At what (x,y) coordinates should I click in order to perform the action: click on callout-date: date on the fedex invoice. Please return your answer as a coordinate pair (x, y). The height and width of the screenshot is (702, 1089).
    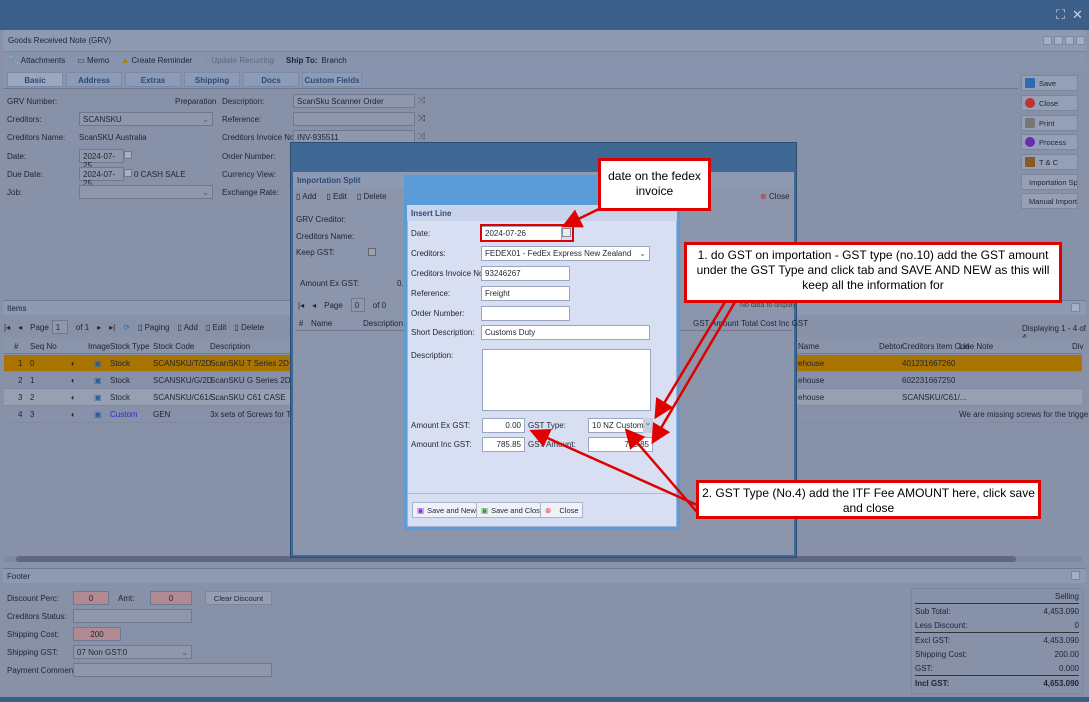
    Looking at the image, I should click on (654, 184).